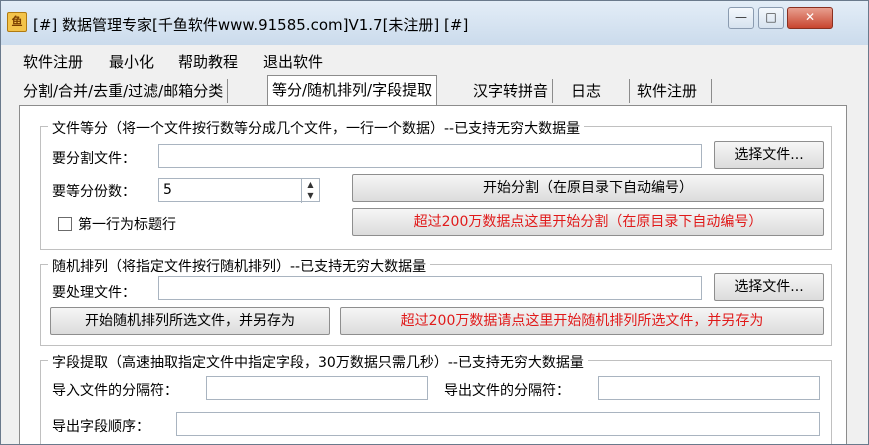 Image resolution: width=869 pixels, height=445 pixels. Describe the element at coordinates (94, 192) in the screenshot. I see `split-count-label: 要等分份数：` at that location.